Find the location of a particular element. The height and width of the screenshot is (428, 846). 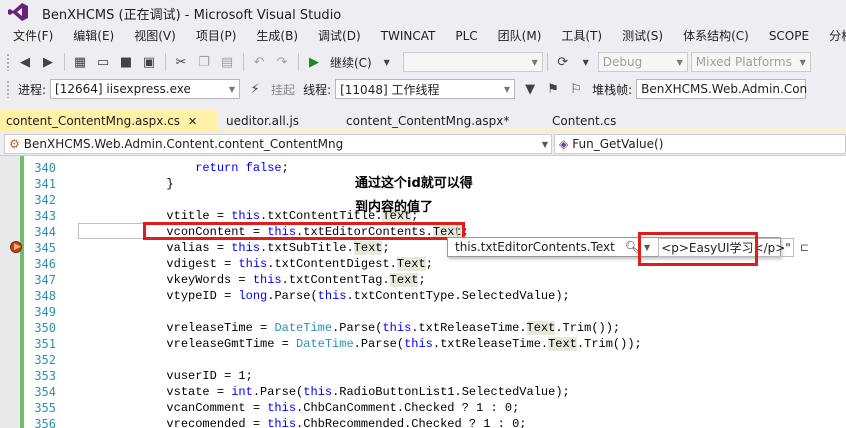

copy-icon: ❐ is located at coordinates (204, 62).